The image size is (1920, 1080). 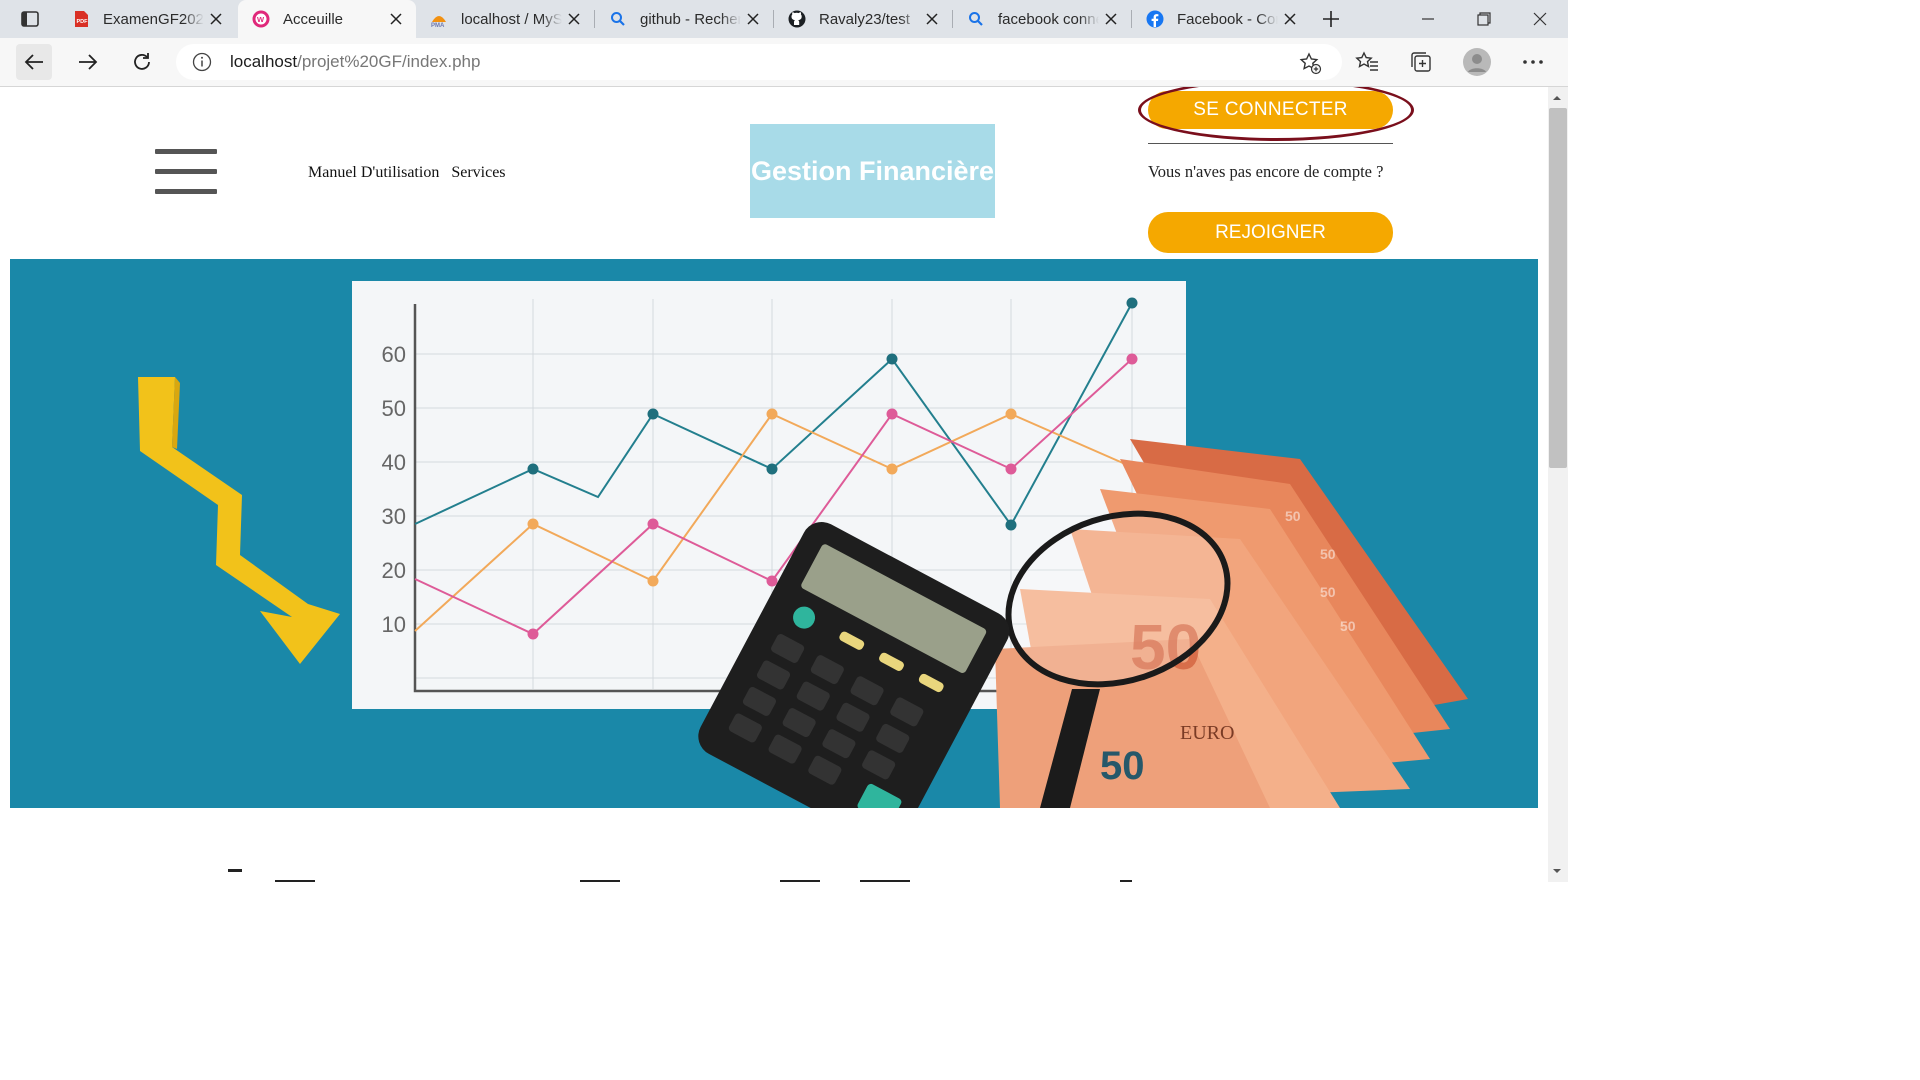 I want to click on plus-icon, so click(x=1331, y=19).